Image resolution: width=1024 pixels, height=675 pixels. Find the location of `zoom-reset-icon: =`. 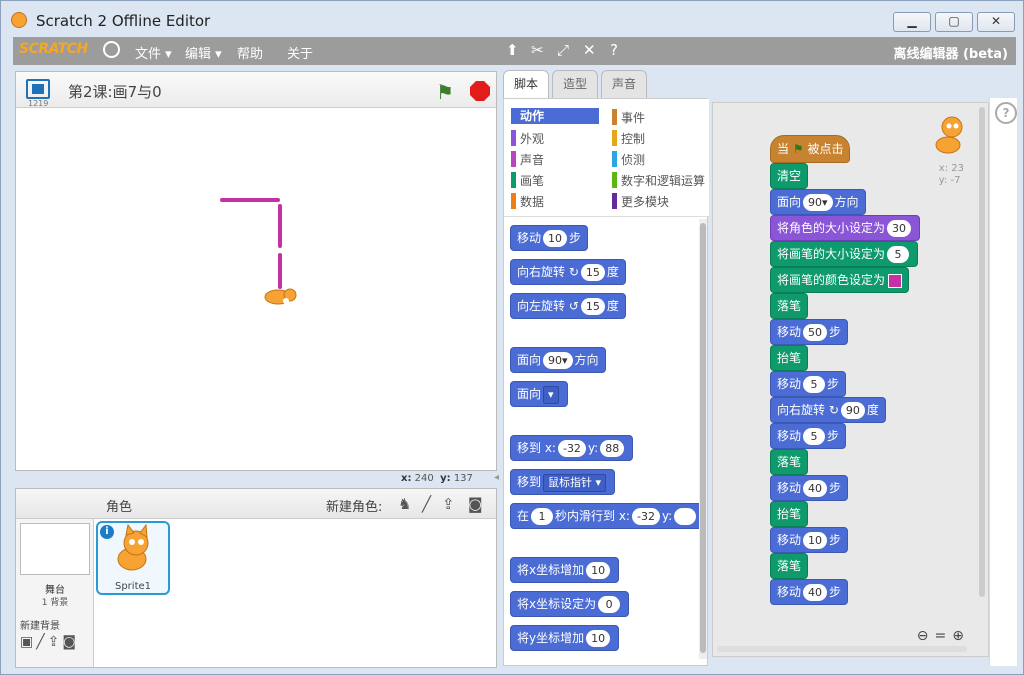

zoom-reset-icon: = is located at coordinates (944, 636).